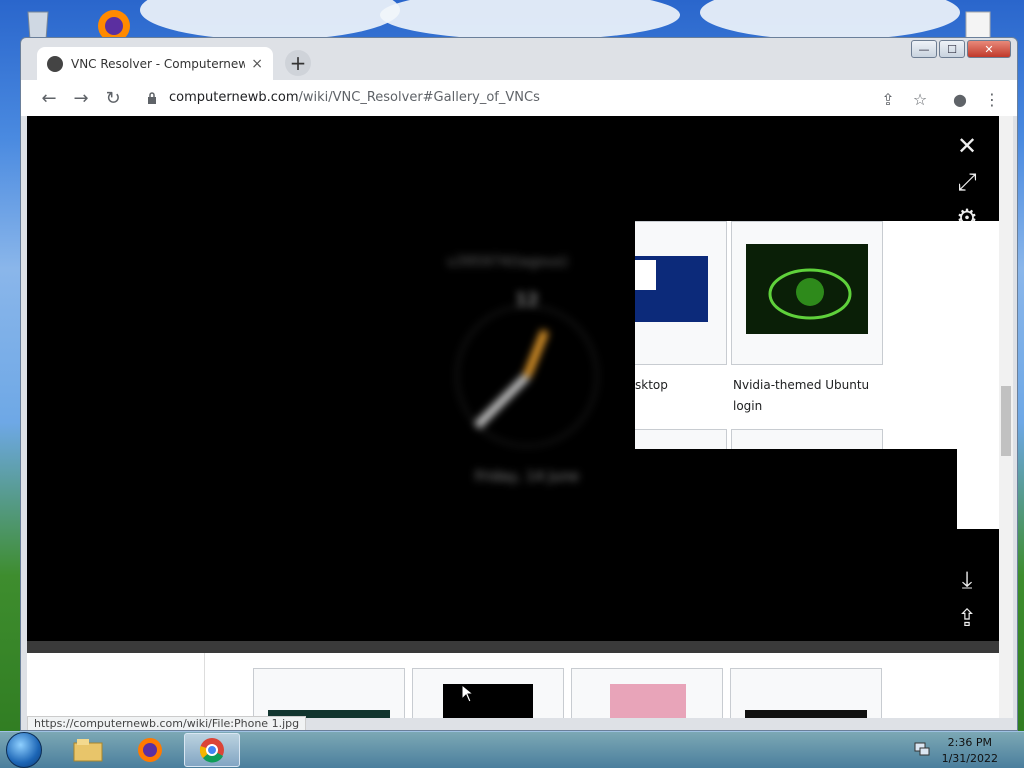 Image resolution: width=1024 pixels, height=768 pixels. Describe the element at coordinates (969, 742) in the screenshot. I see `clock-time: 2:36 PM` at that location.